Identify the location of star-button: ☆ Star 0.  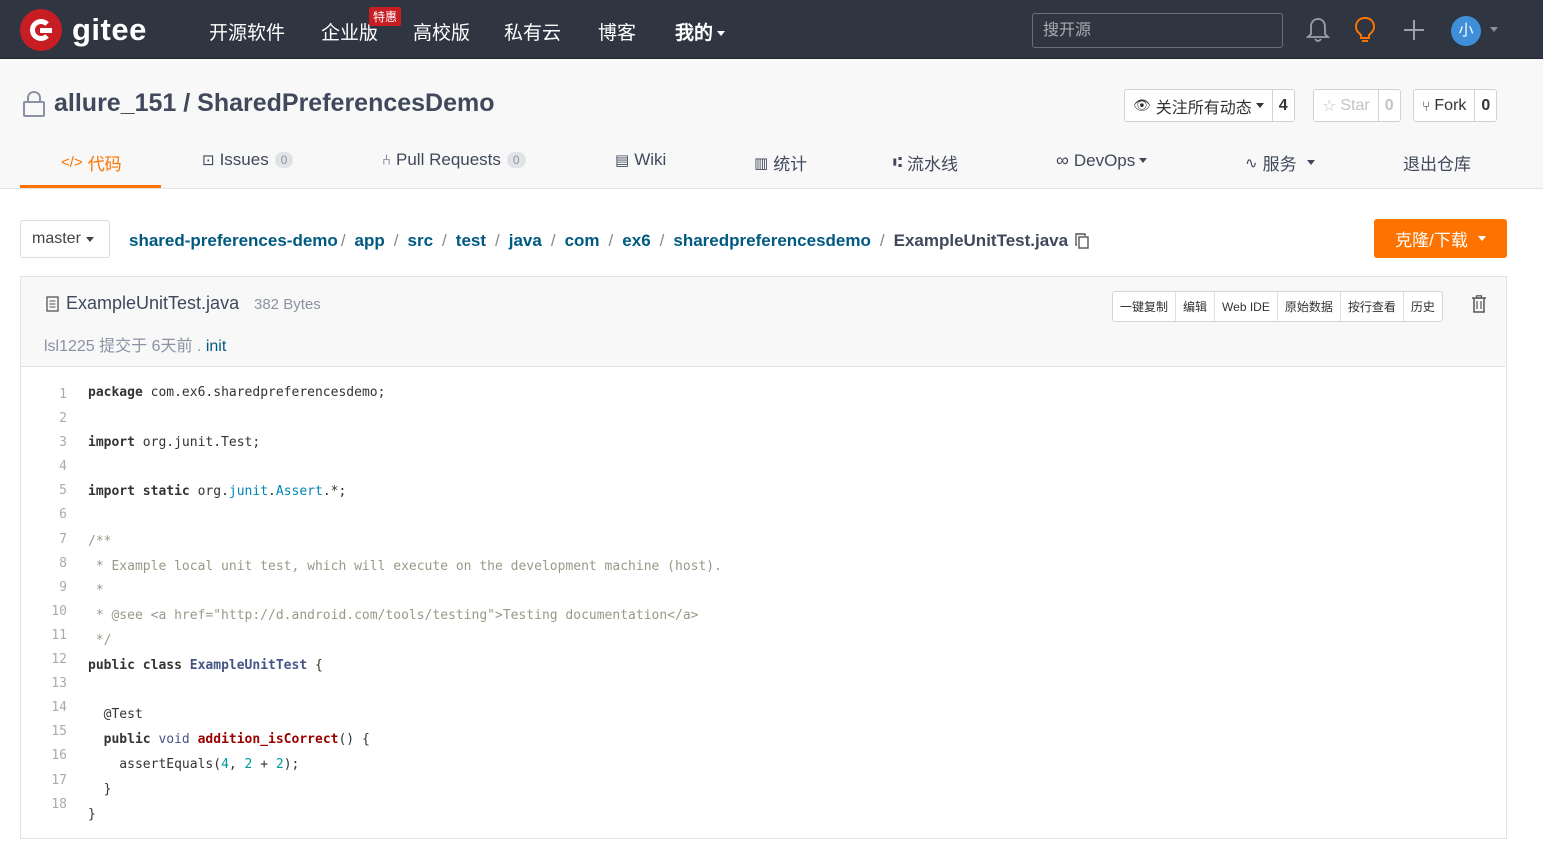
(1357, 105).